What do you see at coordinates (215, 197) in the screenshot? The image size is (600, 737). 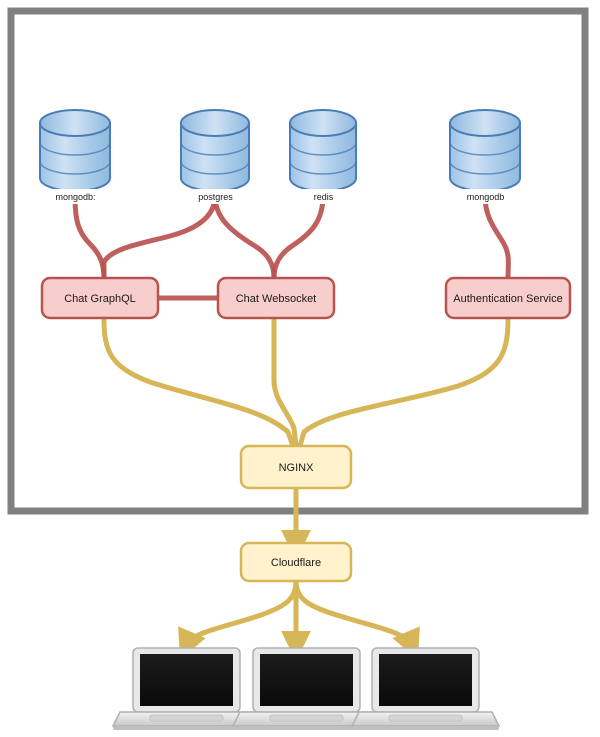 I see `database-label-postgres: postgres` at bounding box center [215, 197].